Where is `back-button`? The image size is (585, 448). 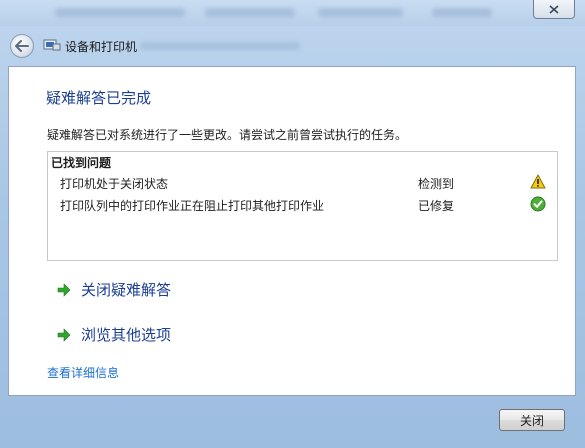
back-button is located at coordinates (22, 46).